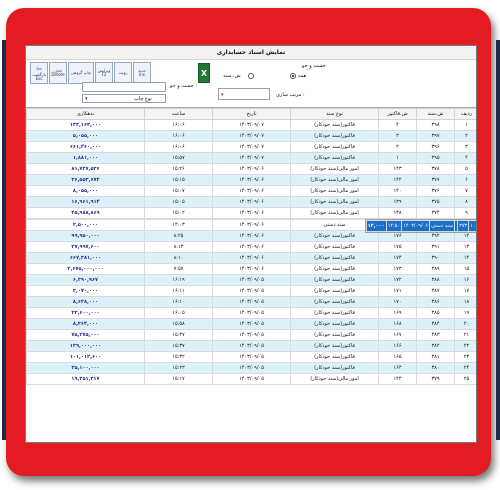  Describe the element at coordinates (251, 76) in the screenshot. I see `radio-doc-number` at that location.